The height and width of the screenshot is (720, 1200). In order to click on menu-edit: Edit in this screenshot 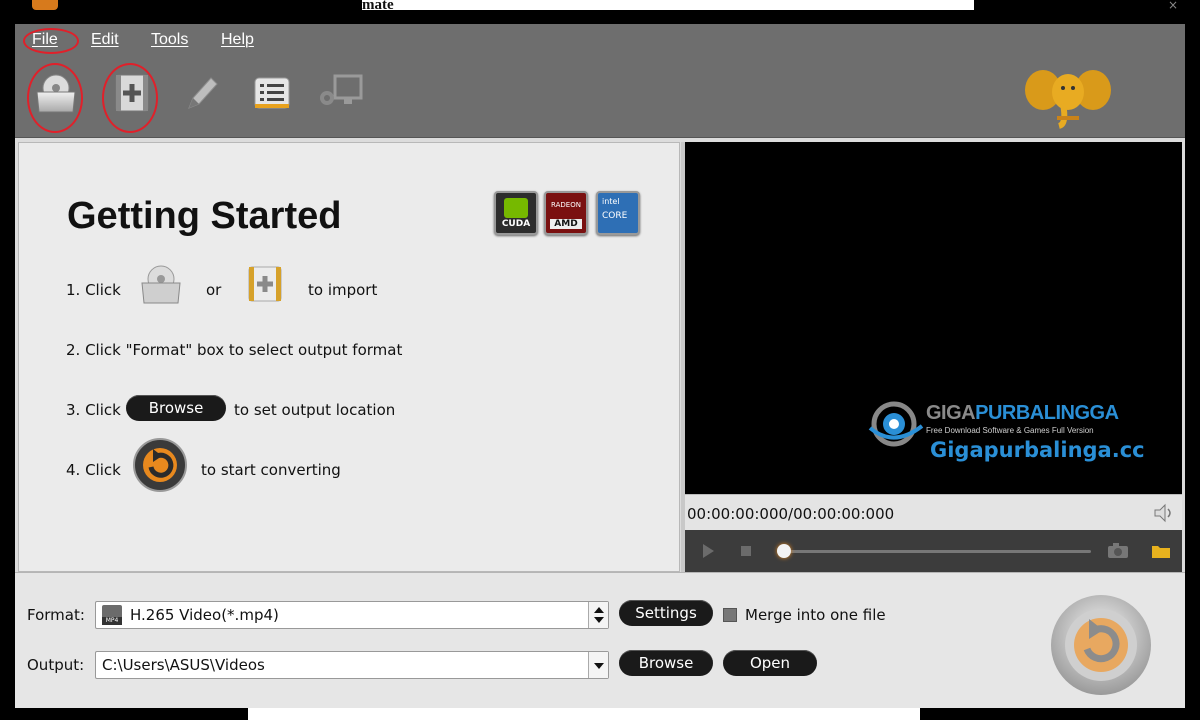, I will do `click(105, 40)`.